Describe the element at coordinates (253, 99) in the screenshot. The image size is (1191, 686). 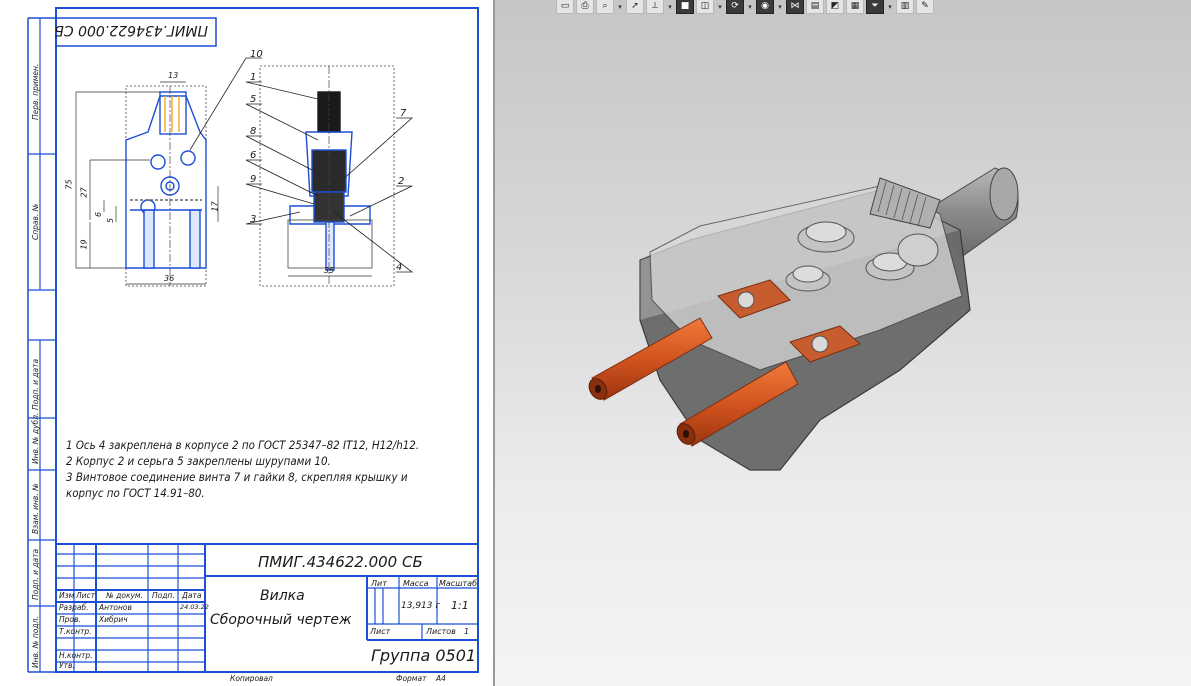
I see `callout-5: 5` at that location.